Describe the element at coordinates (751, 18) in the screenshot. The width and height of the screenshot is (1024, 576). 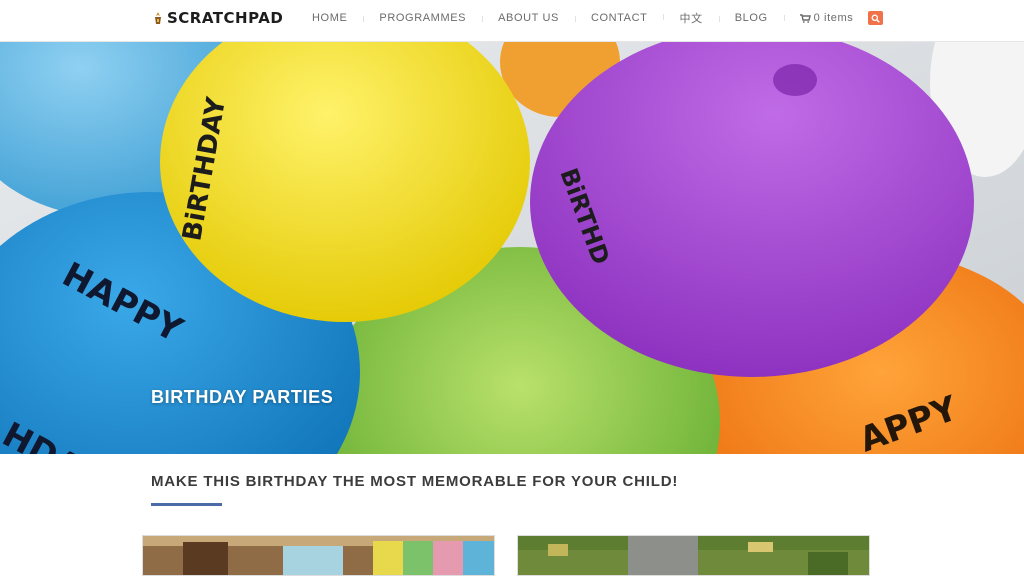
I see `nav-blog: BLOG` at that location.